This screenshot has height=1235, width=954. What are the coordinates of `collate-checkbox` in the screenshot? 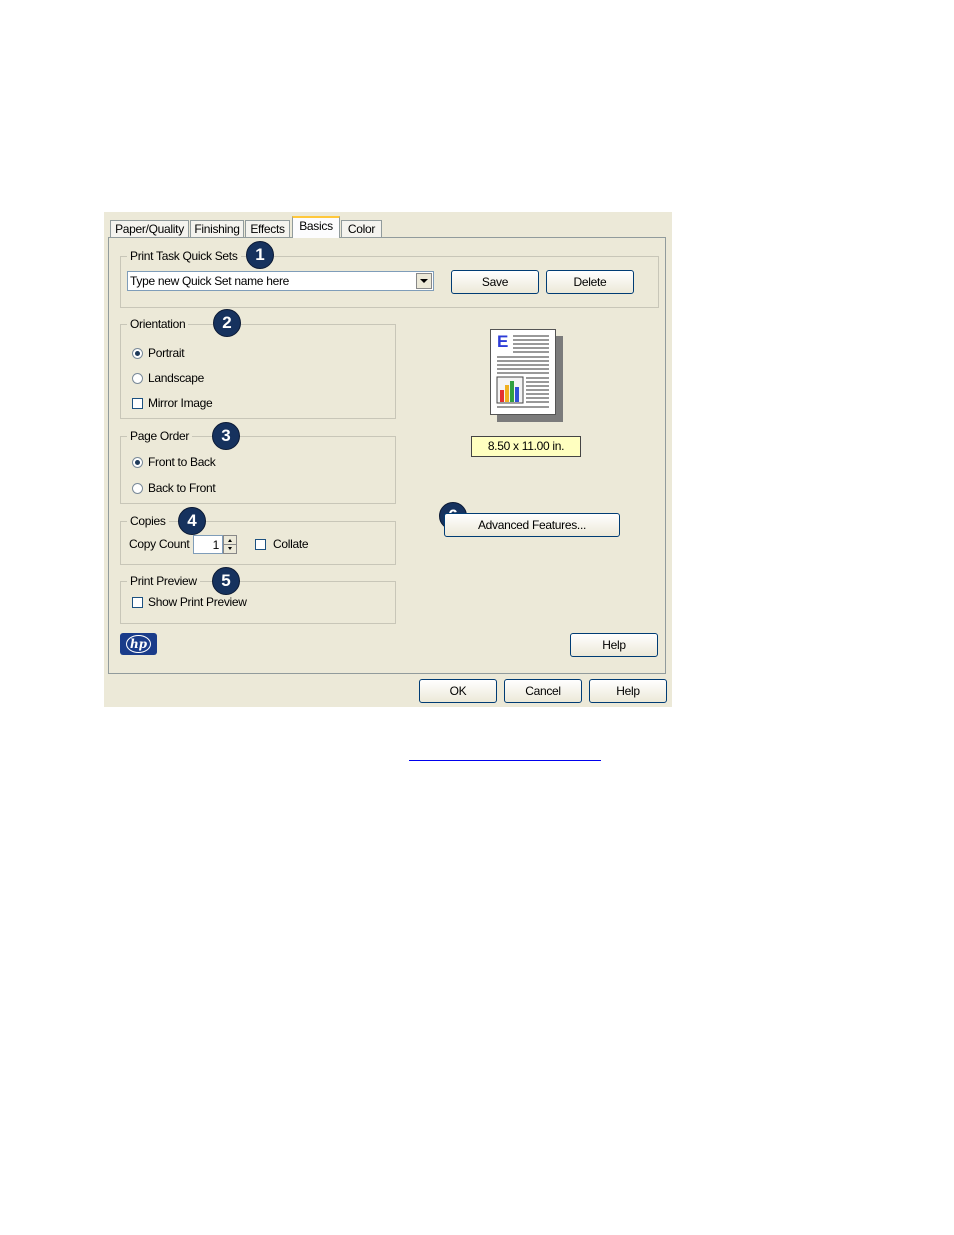 It's located at (260, 544).